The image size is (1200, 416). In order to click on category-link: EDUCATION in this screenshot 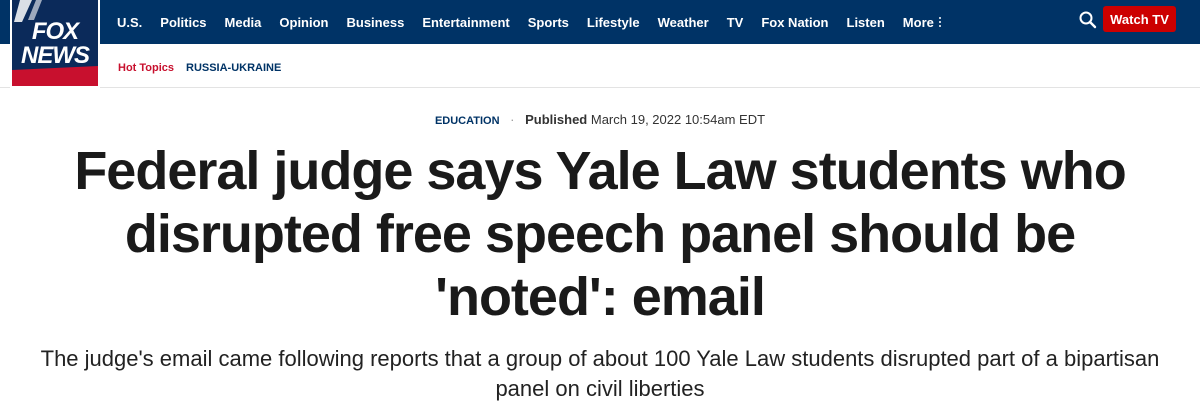, I will do `click(467, 121)`.